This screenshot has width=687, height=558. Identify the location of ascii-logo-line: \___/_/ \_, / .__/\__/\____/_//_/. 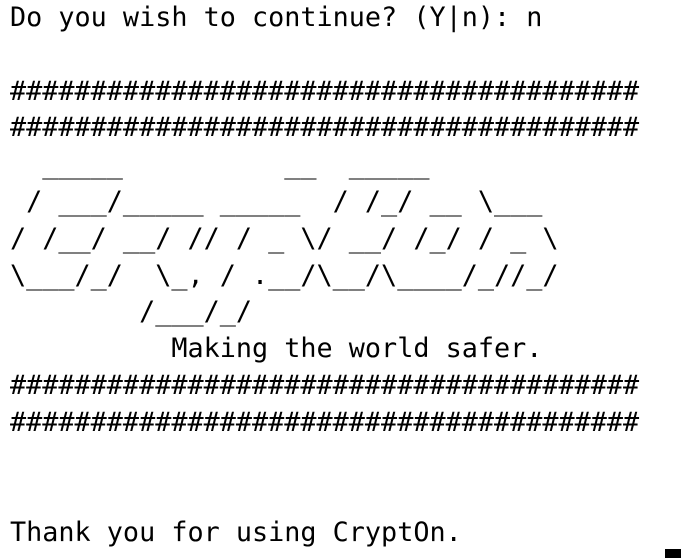
(284, 275).